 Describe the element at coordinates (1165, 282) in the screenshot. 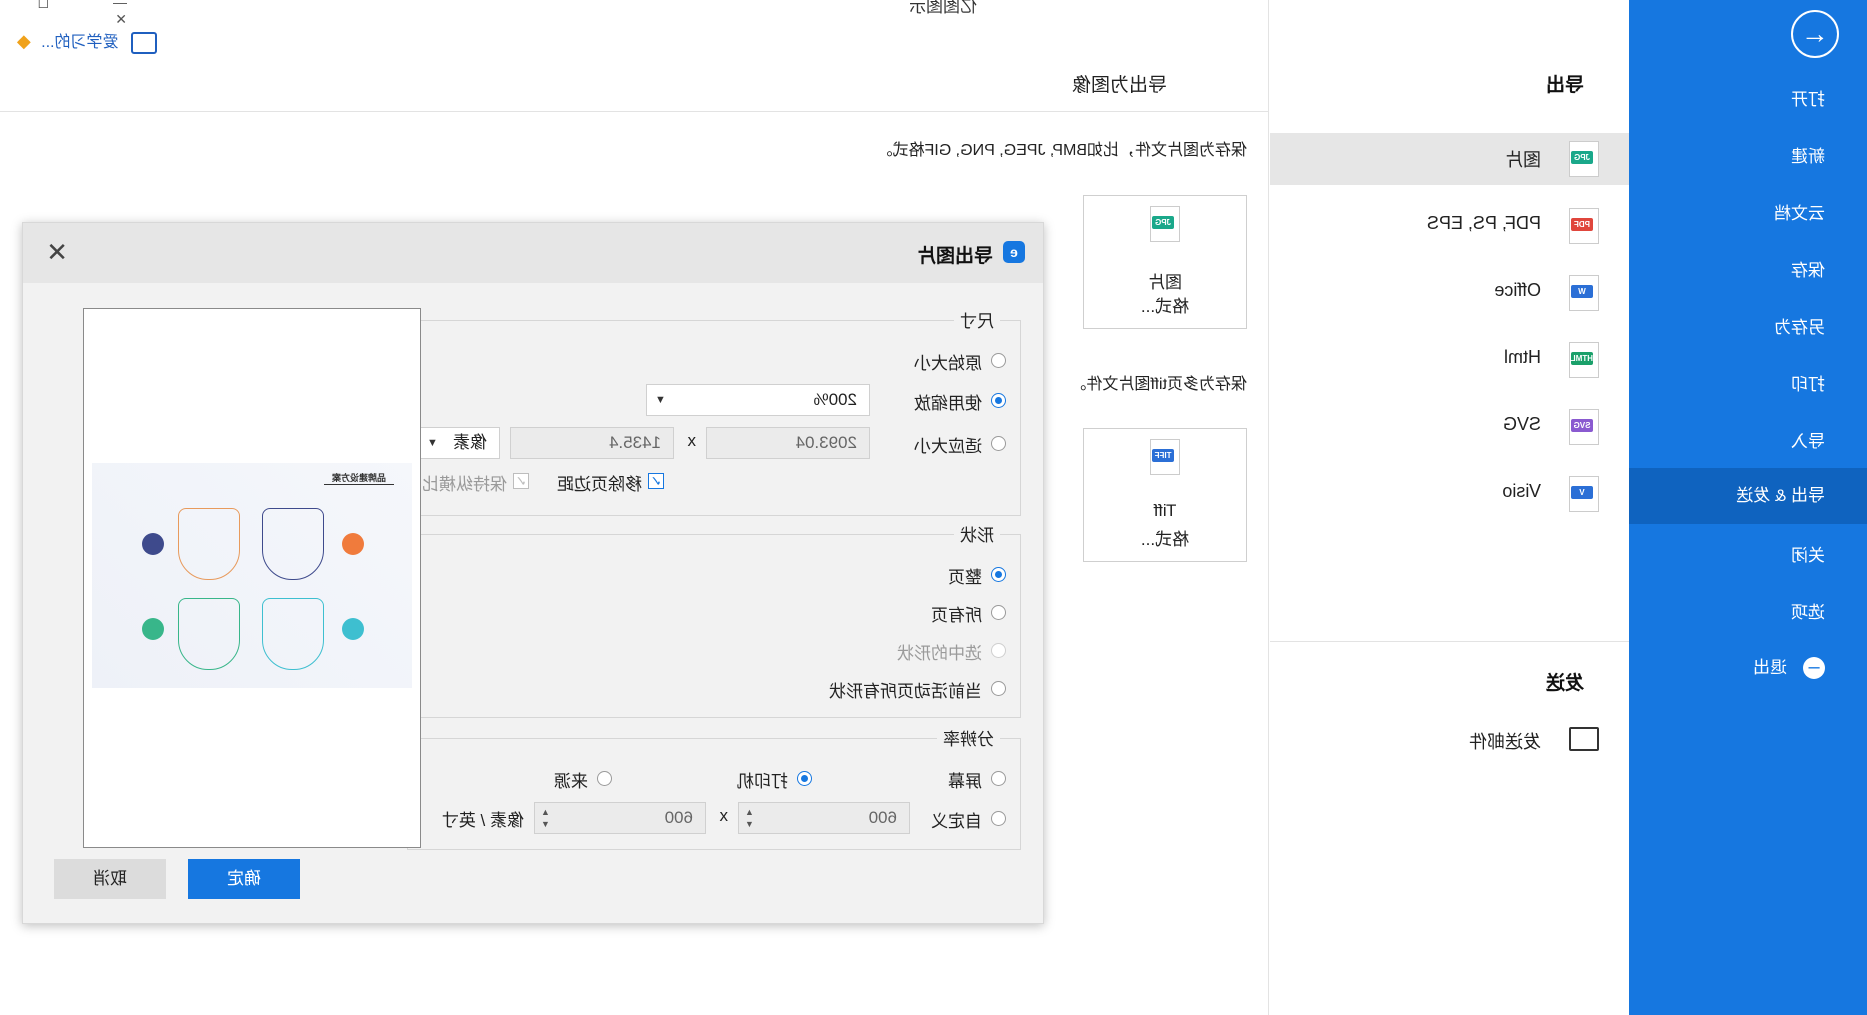

I see `card-title: 图片` at that location.